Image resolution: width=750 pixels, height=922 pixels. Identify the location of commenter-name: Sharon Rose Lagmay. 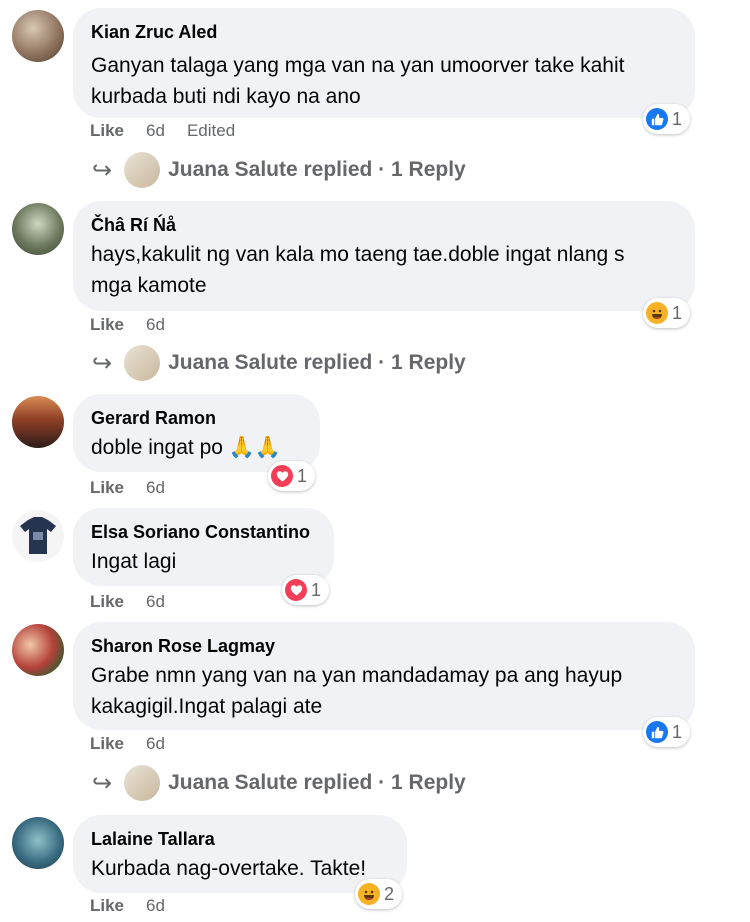
(183, 646).